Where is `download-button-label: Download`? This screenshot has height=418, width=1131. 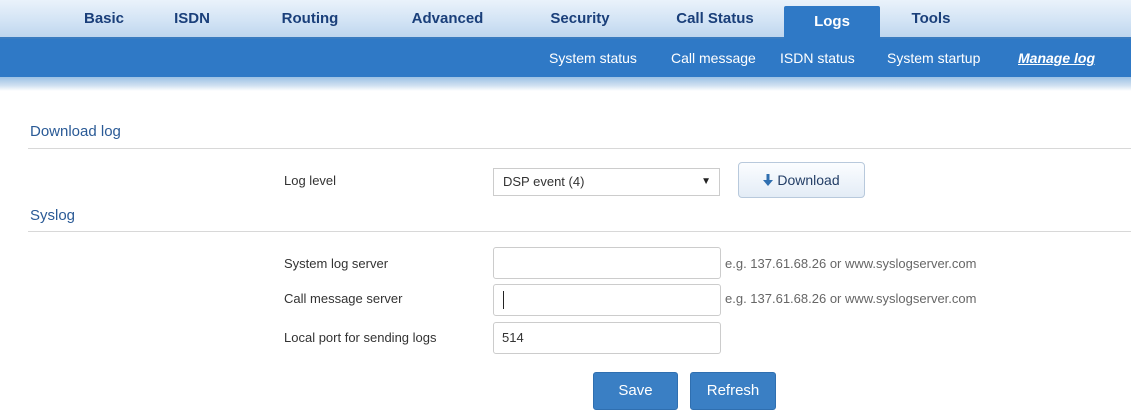
download-button-label: Download is located at coordinates (808, 180).